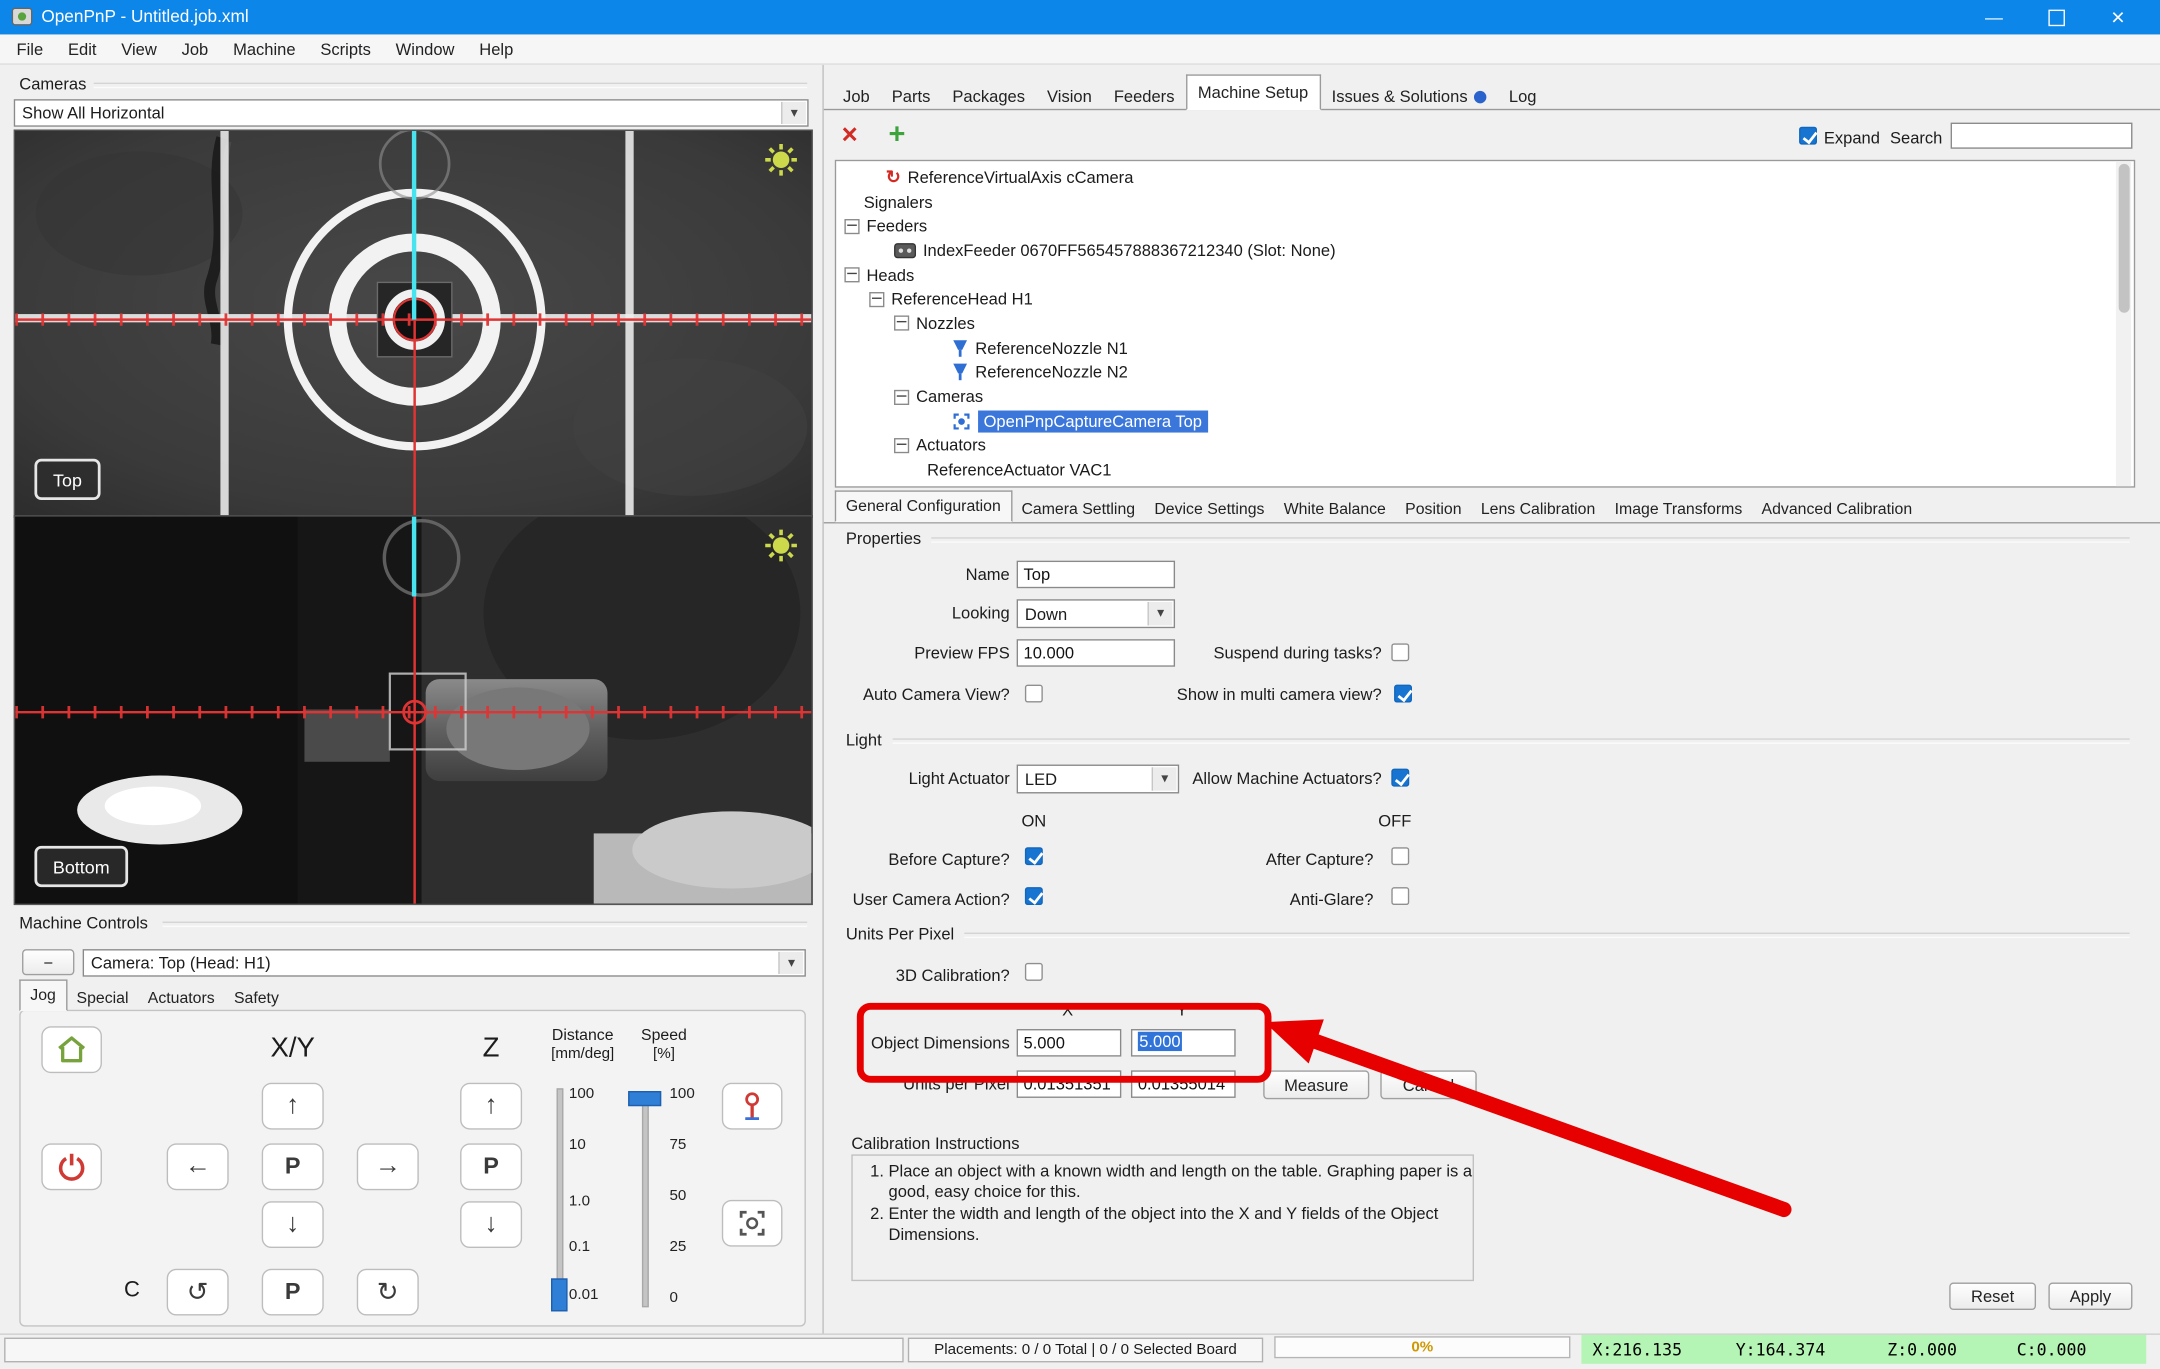 The width and height of the screenshot is (2160, 1369). What do you see at coordinates (2123, 238) in the screenshot?
I see `tree-scrollbar-thumb` at bounding box center [2123, 238].